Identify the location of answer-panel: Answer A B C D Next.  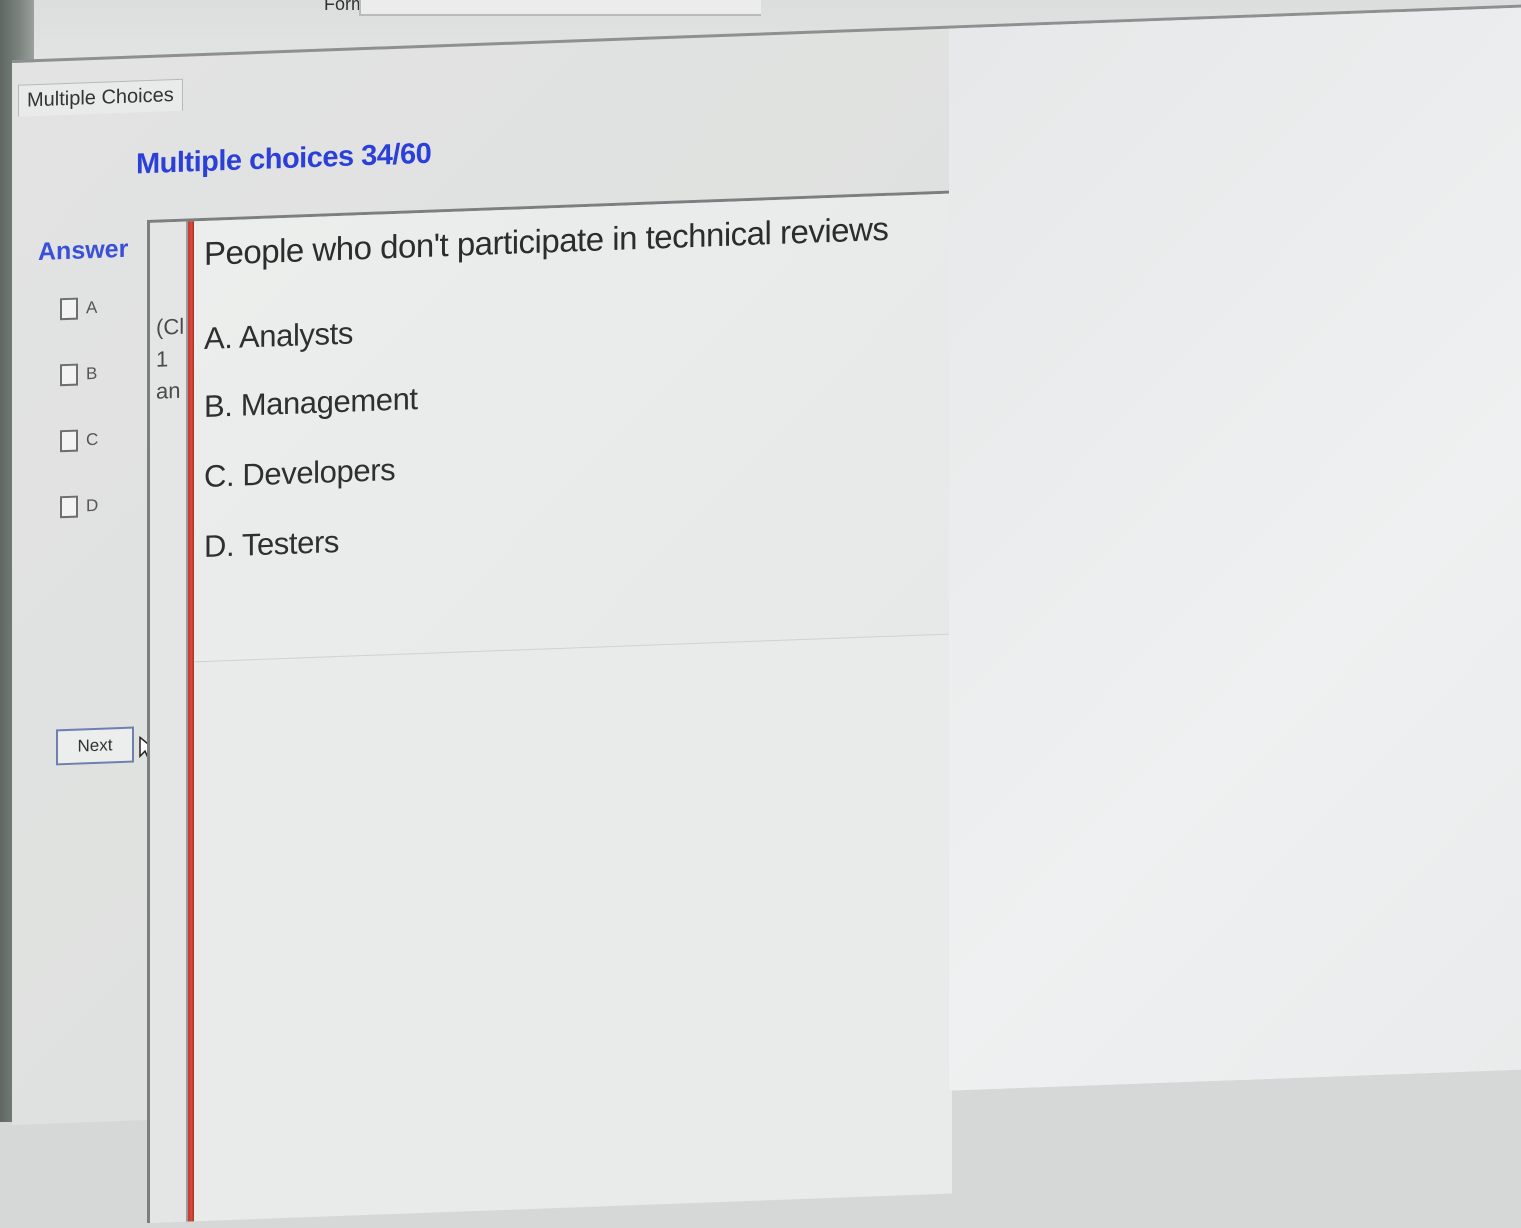
(96, 686).